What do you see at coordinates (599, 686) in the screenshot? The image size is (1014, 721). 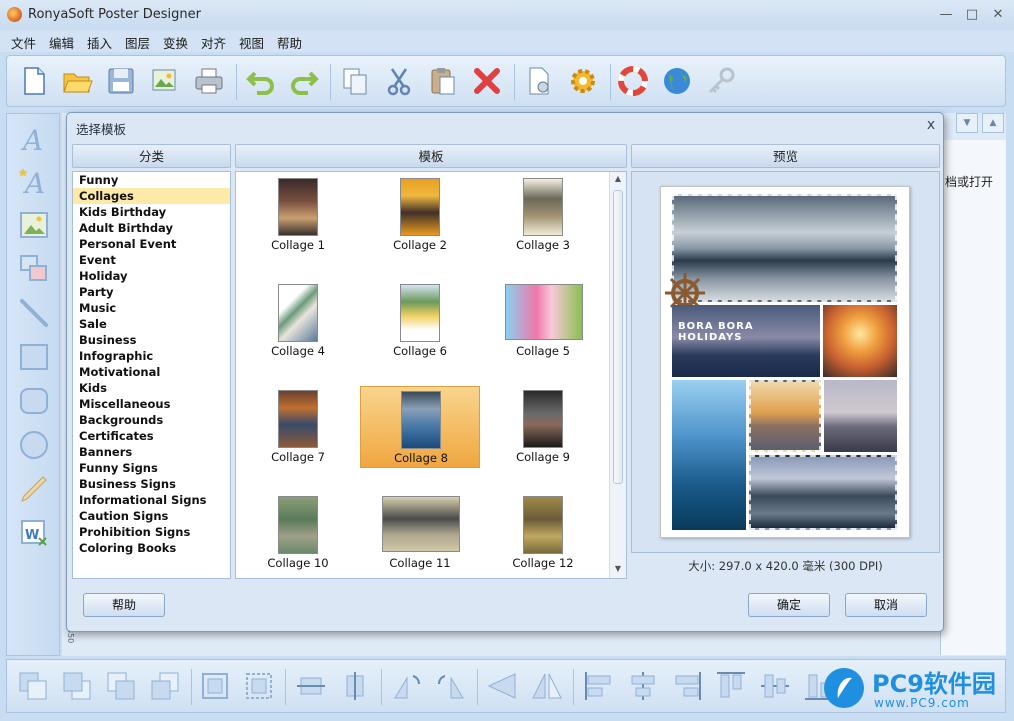 I see `align-left-icon` at bounding box center [599, 686].